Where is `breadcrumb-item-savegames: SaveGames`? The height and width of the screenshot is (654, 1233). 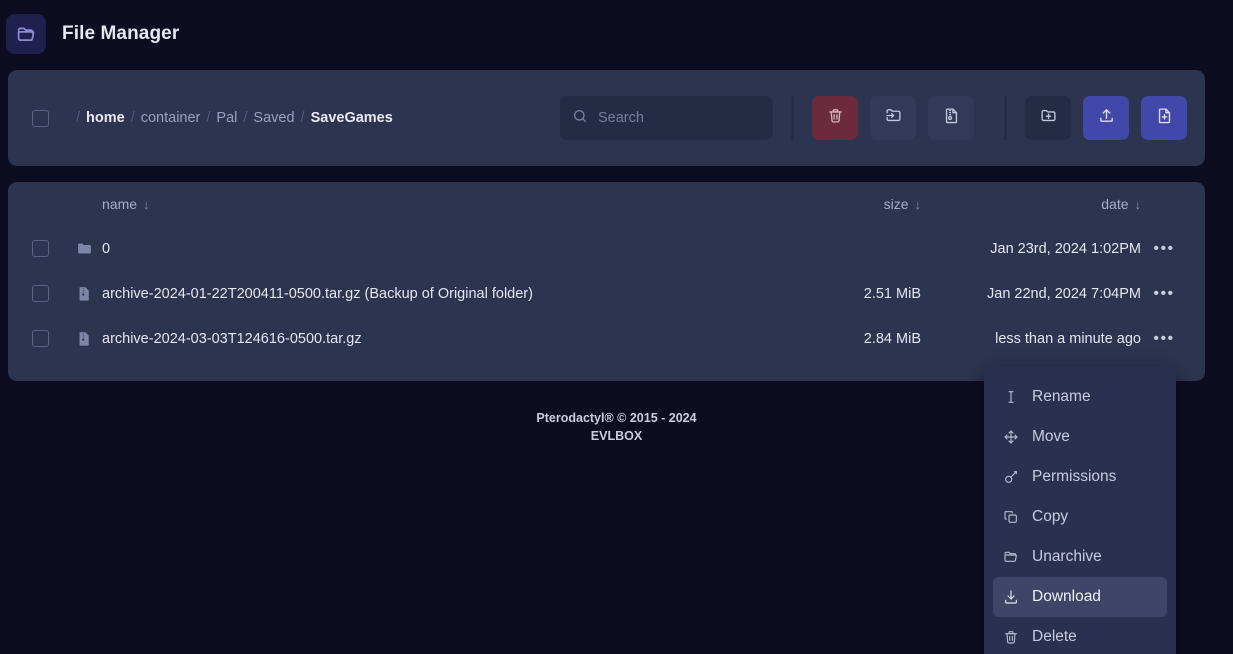
breadcrumb-item-savegames: SaveGames is located at coordinates (351, 118).